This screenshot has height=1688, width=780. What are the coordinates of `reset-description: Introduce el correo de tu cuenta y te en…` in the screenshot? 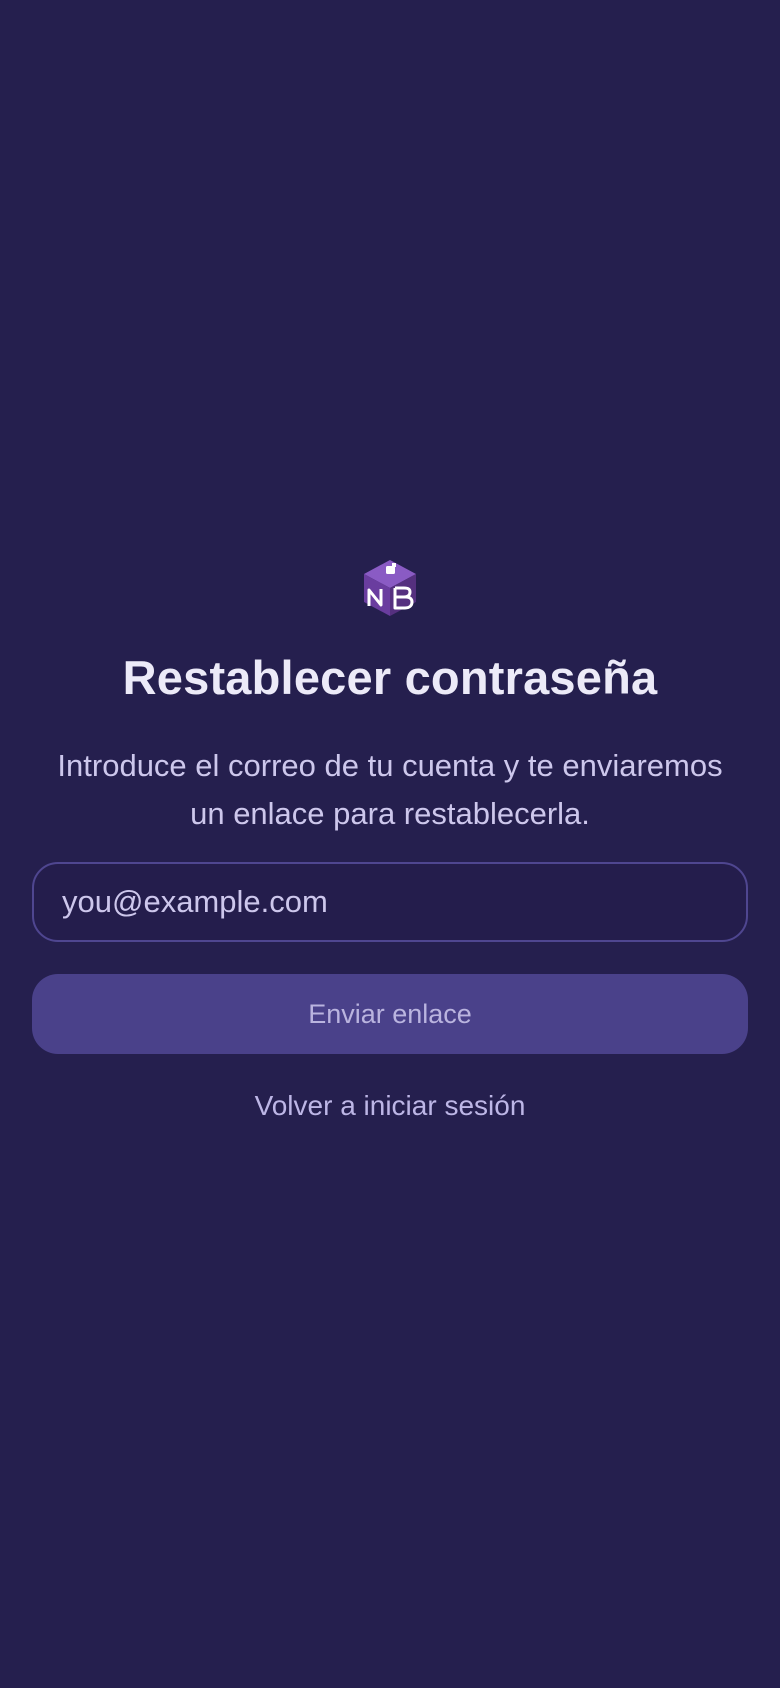 It's located at (390, 789).